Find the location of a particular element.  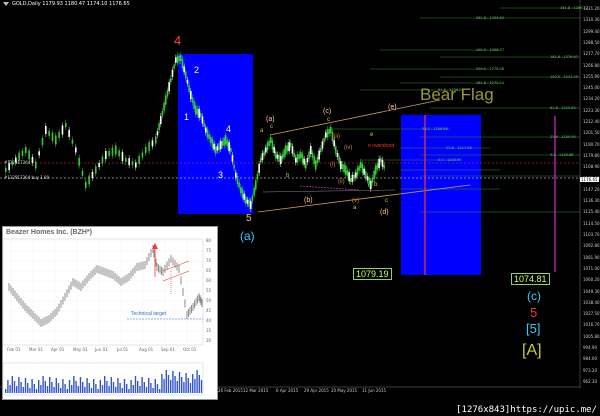

wave-label-e-small: (e) is located at coordinates (392, 107).